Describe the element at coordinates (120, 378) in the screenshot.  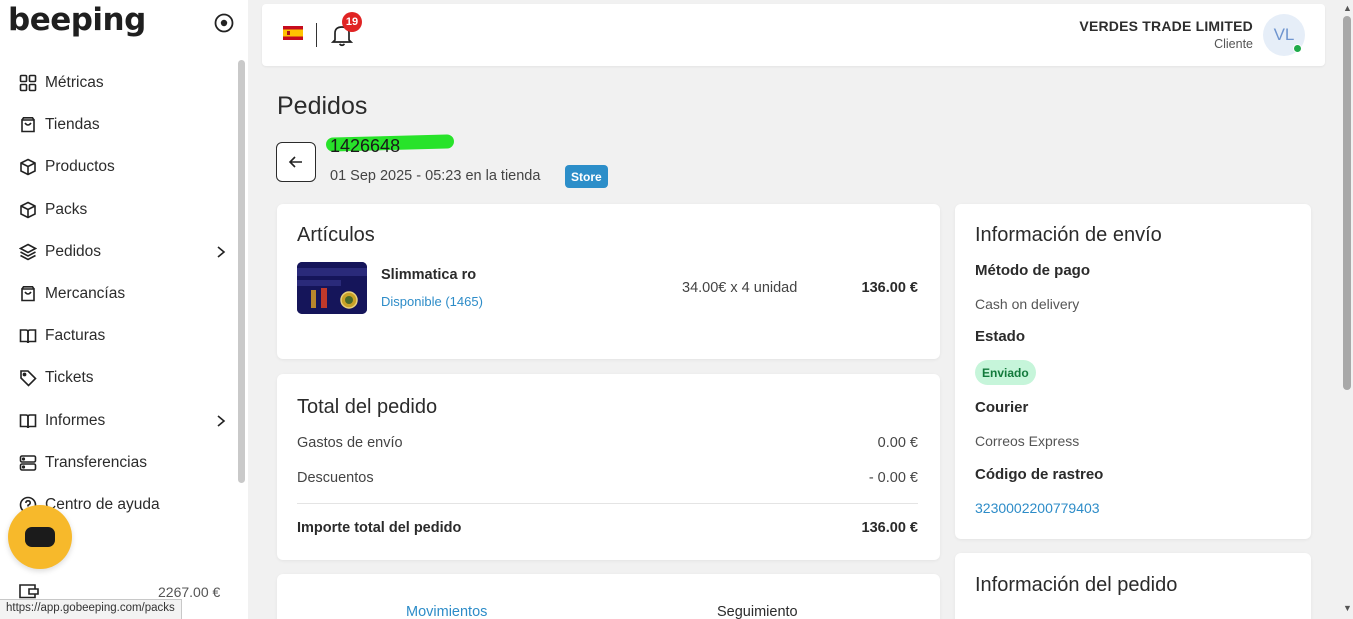
I see `sidebar-item-tickets: Tickets` at that location.